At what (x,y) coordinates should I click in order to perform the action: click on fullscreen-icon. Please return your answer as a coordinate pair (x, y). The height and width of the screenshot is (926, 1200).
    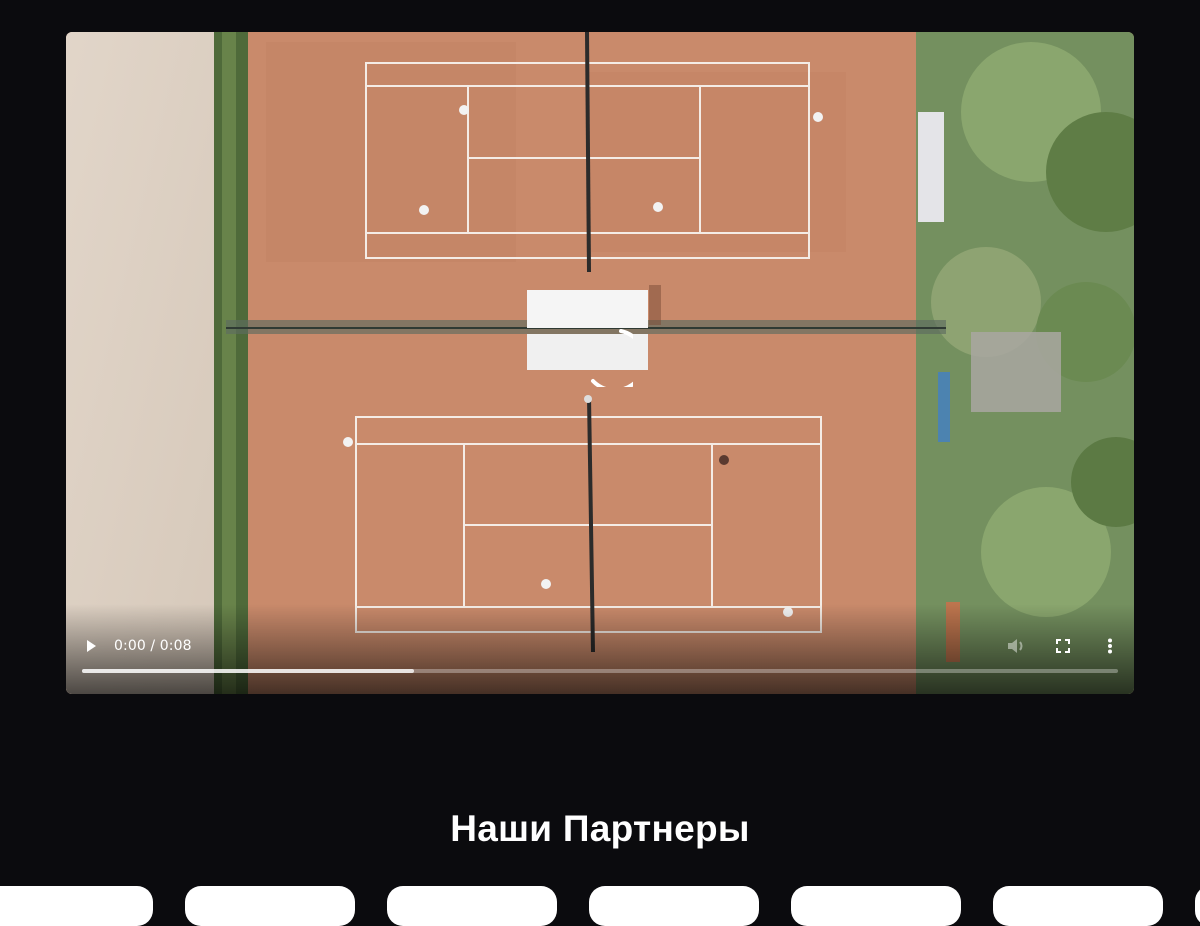
    Looking at the image, I should click on (1063, 646).